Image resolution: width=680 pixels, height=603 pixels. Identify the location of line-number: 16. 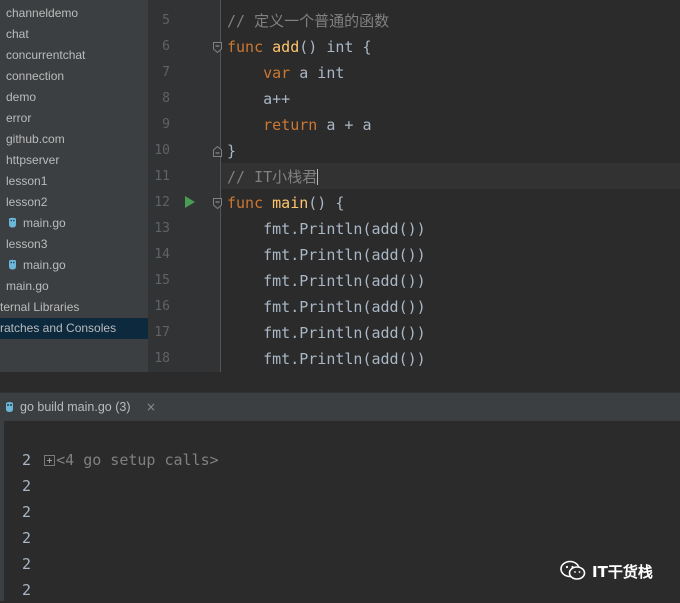
(162, 306).